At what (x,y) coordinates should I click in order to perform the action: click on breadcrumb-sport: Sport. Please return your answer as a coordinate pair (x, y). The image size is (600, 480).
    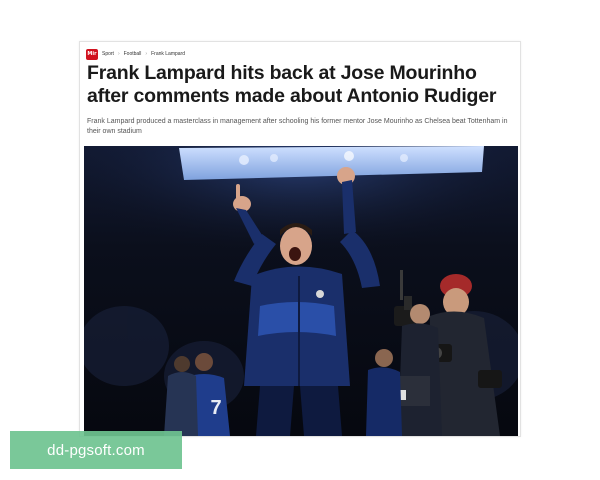
    Looking at the image, I should click on (108, 54).